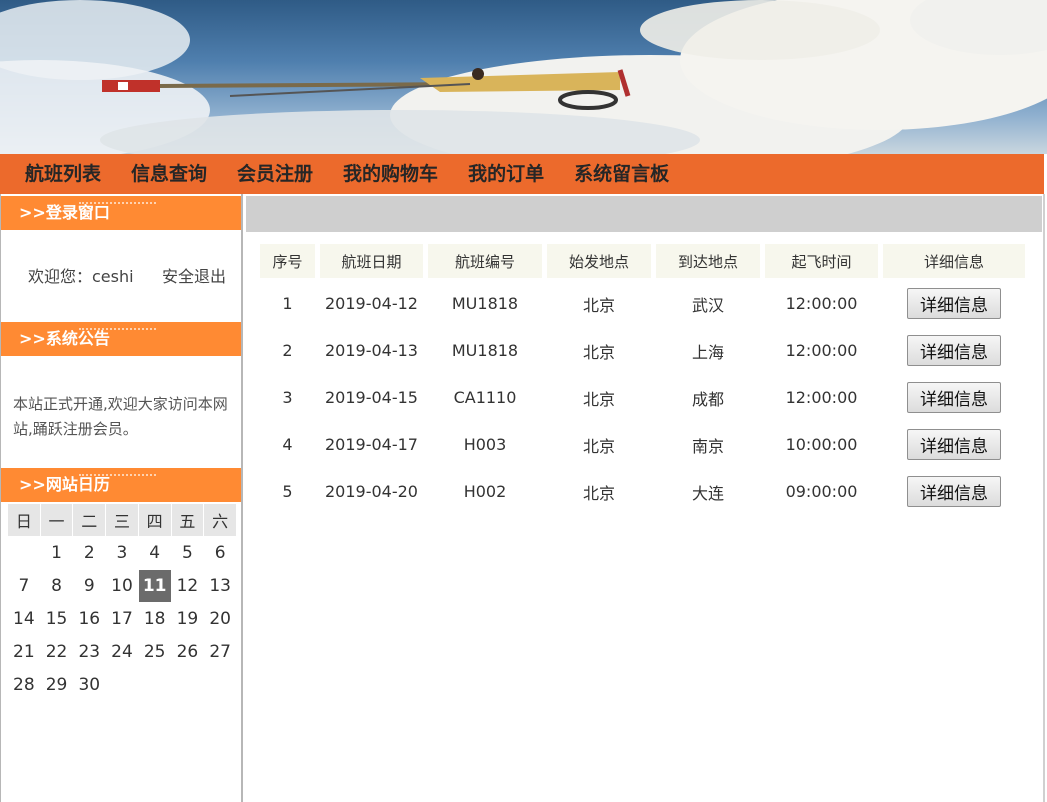 This screenshot has height=802, width=1047. I want to click on cell-flight-date: 2019-04-15, so click(371, 397).